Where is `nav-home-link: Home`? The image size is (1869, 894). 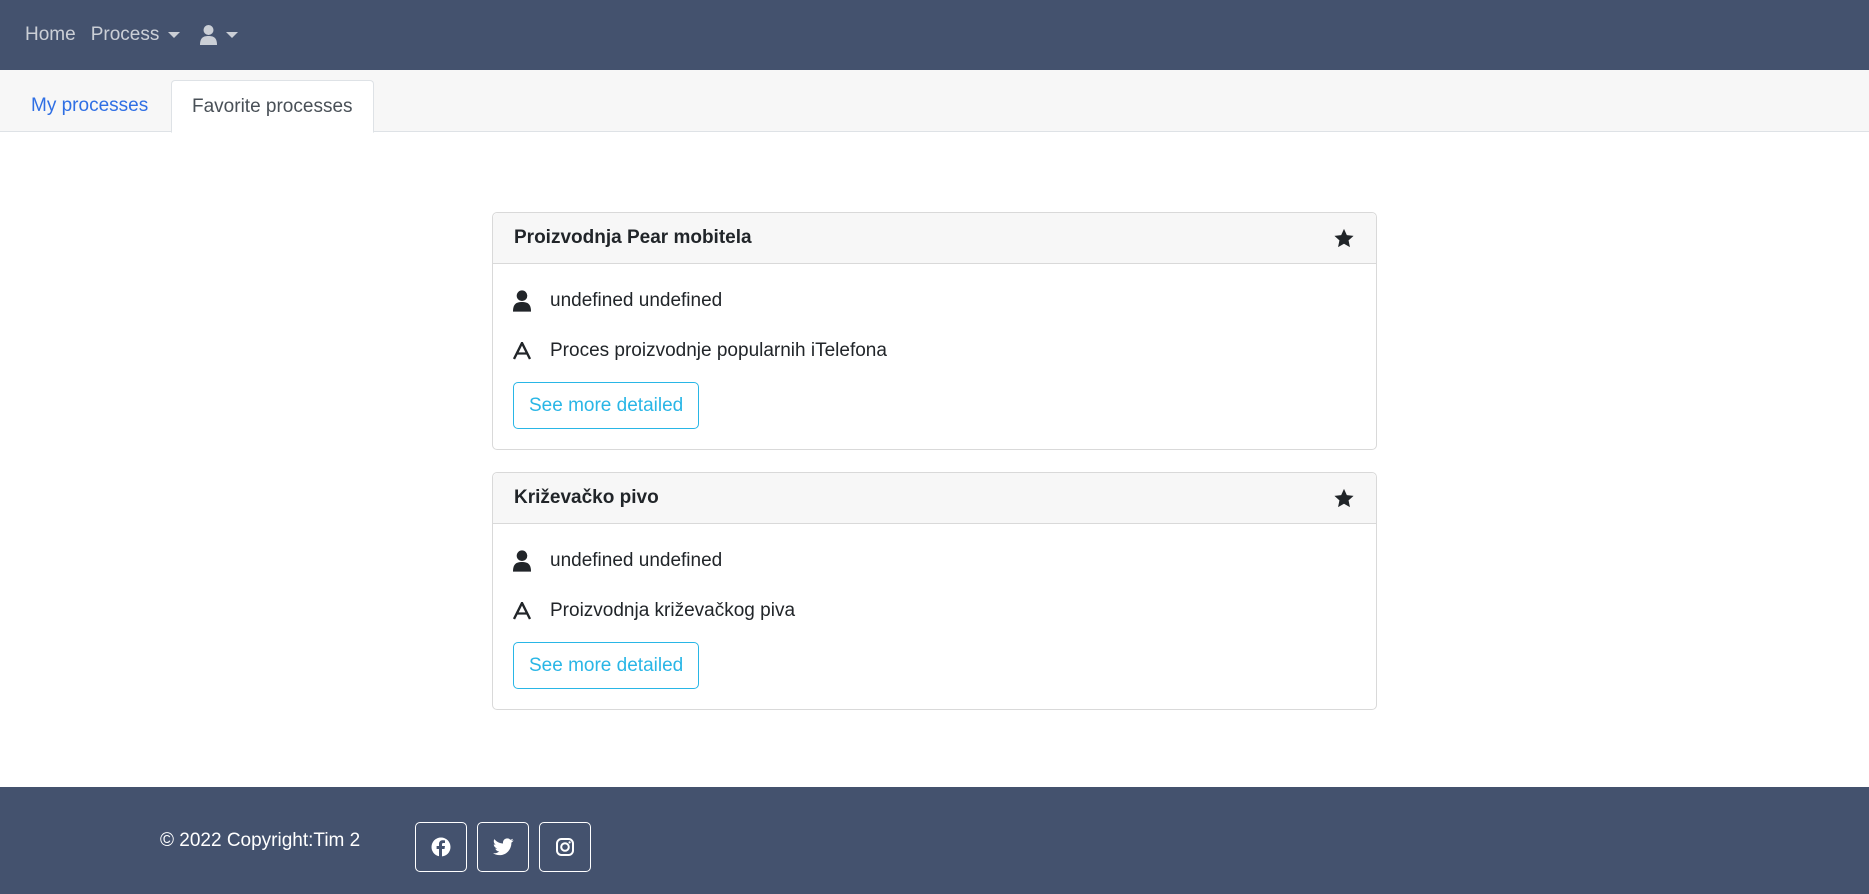 nav-home-link: Home is located at coordinates (50, 35).